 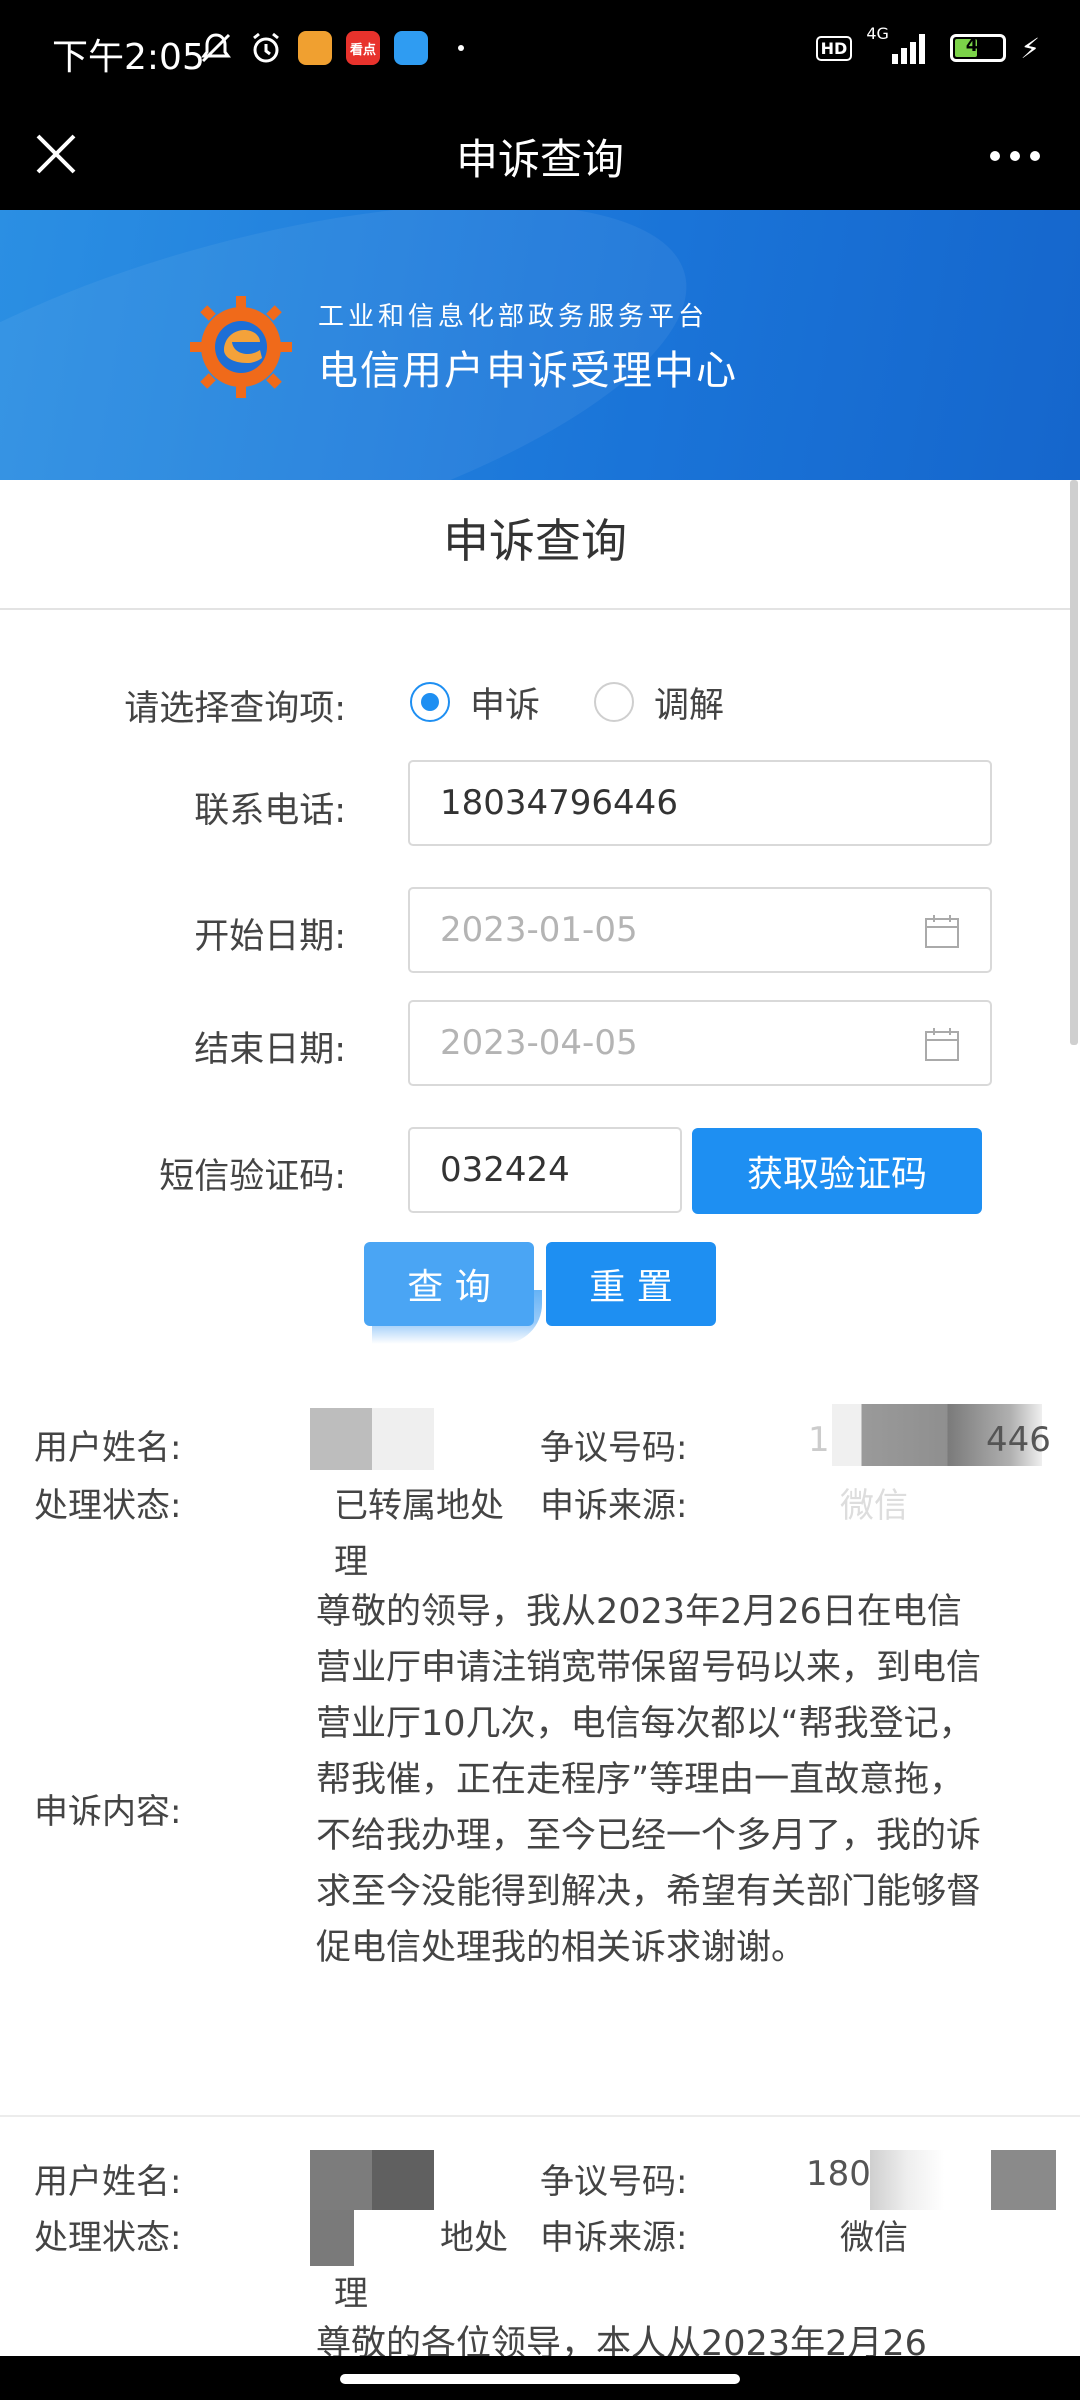 What do you see at coordinates (540, 52) in the screenshot?
I see `status-bar: 下午2:05 看点 HD 4G 44 ⚡` at bounding box center [540, 52].